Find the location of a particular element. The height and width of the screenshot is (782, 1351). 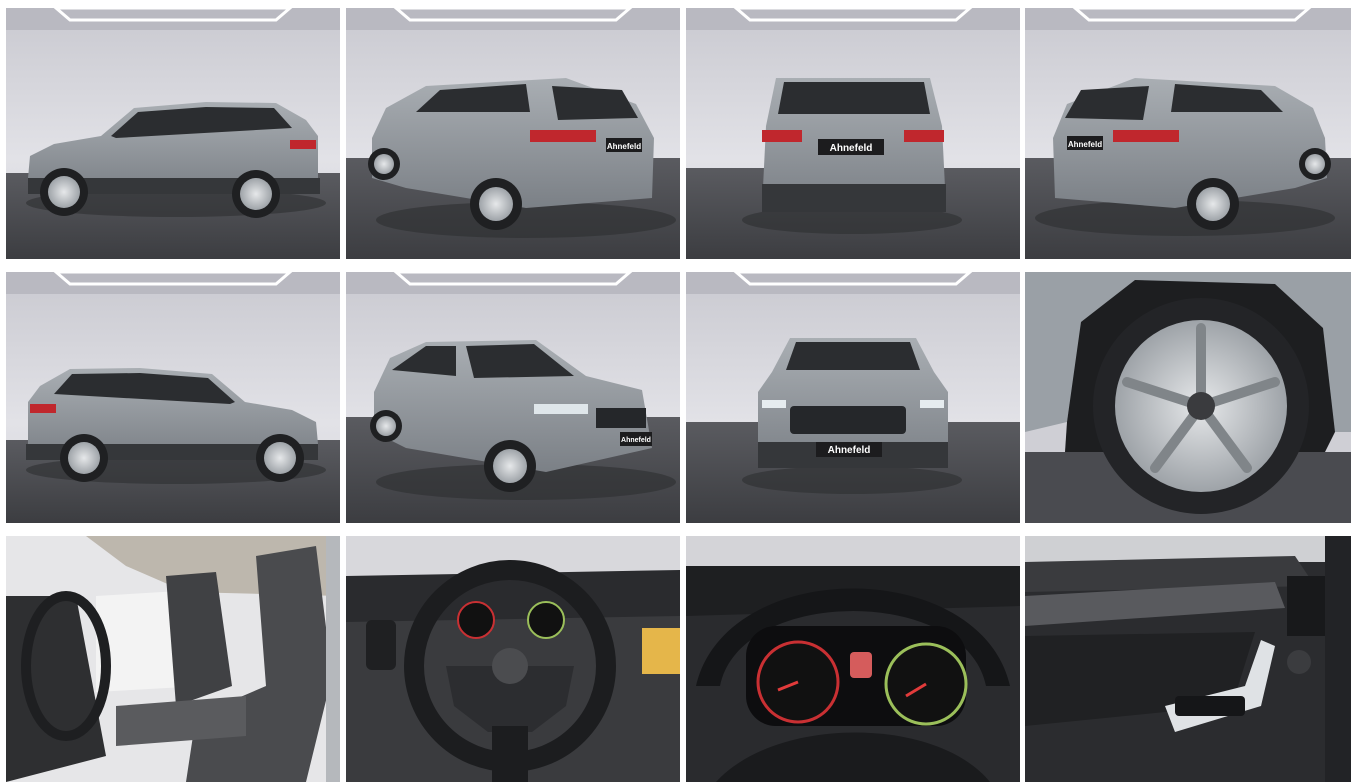

photo-door-panel-image is located at coordinates (1188, 659).